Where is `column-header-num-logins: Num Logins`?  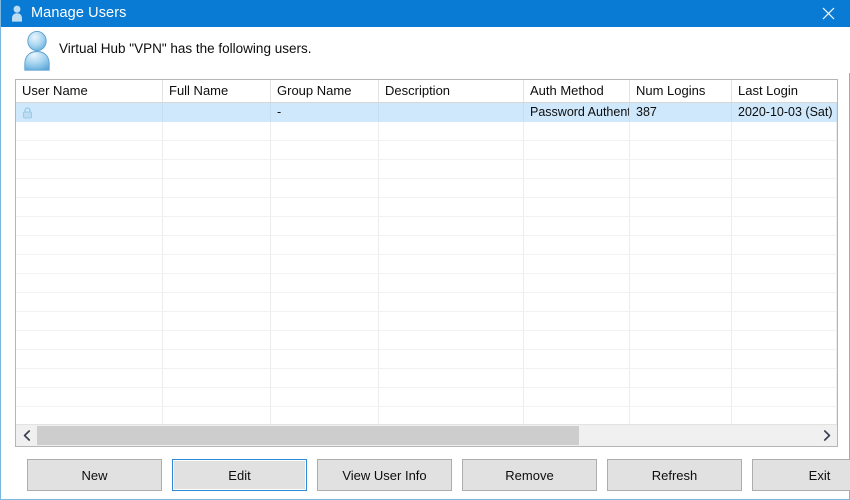
column-header-num-logins: Num Logins is located at coordinates (681, 91).